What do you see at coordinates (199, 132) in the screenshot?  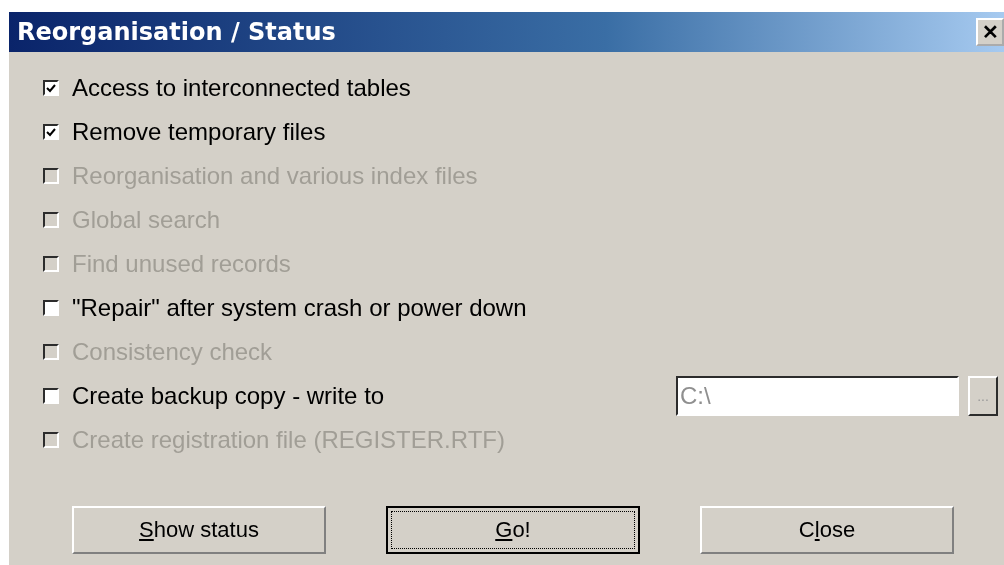 I see `option-label: Remove temporary files` at bounding box center [199, 132].